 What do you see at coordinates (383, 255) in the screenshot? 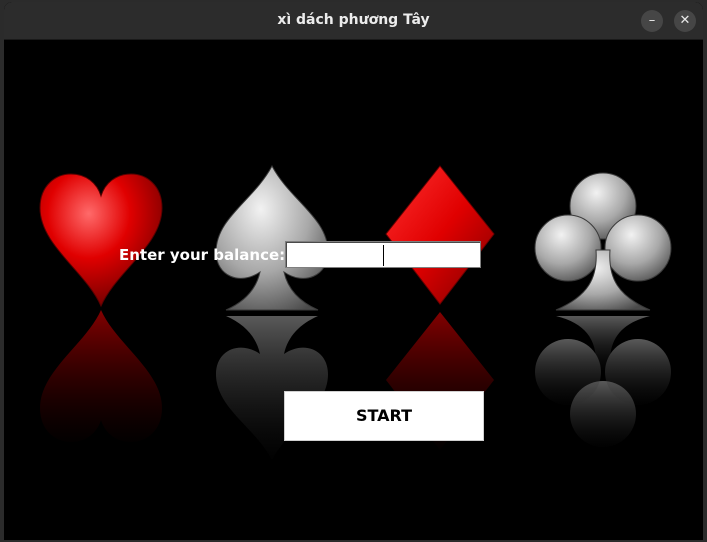
I see `text-cursor` at bounding box center [383, 255].